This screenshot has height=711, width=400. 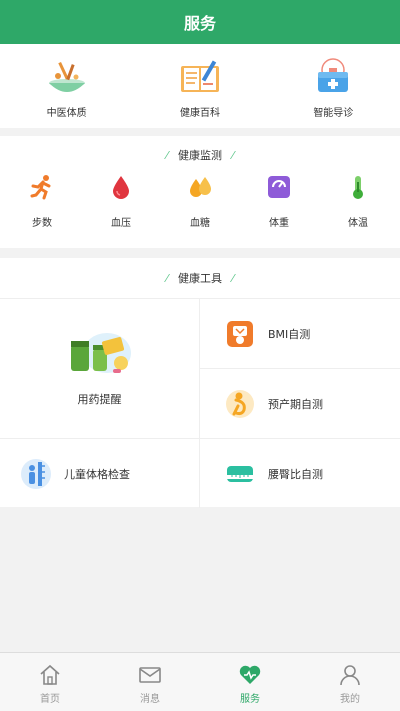 I want to click on bmi-scale-icon, so click(x=240, y=333).